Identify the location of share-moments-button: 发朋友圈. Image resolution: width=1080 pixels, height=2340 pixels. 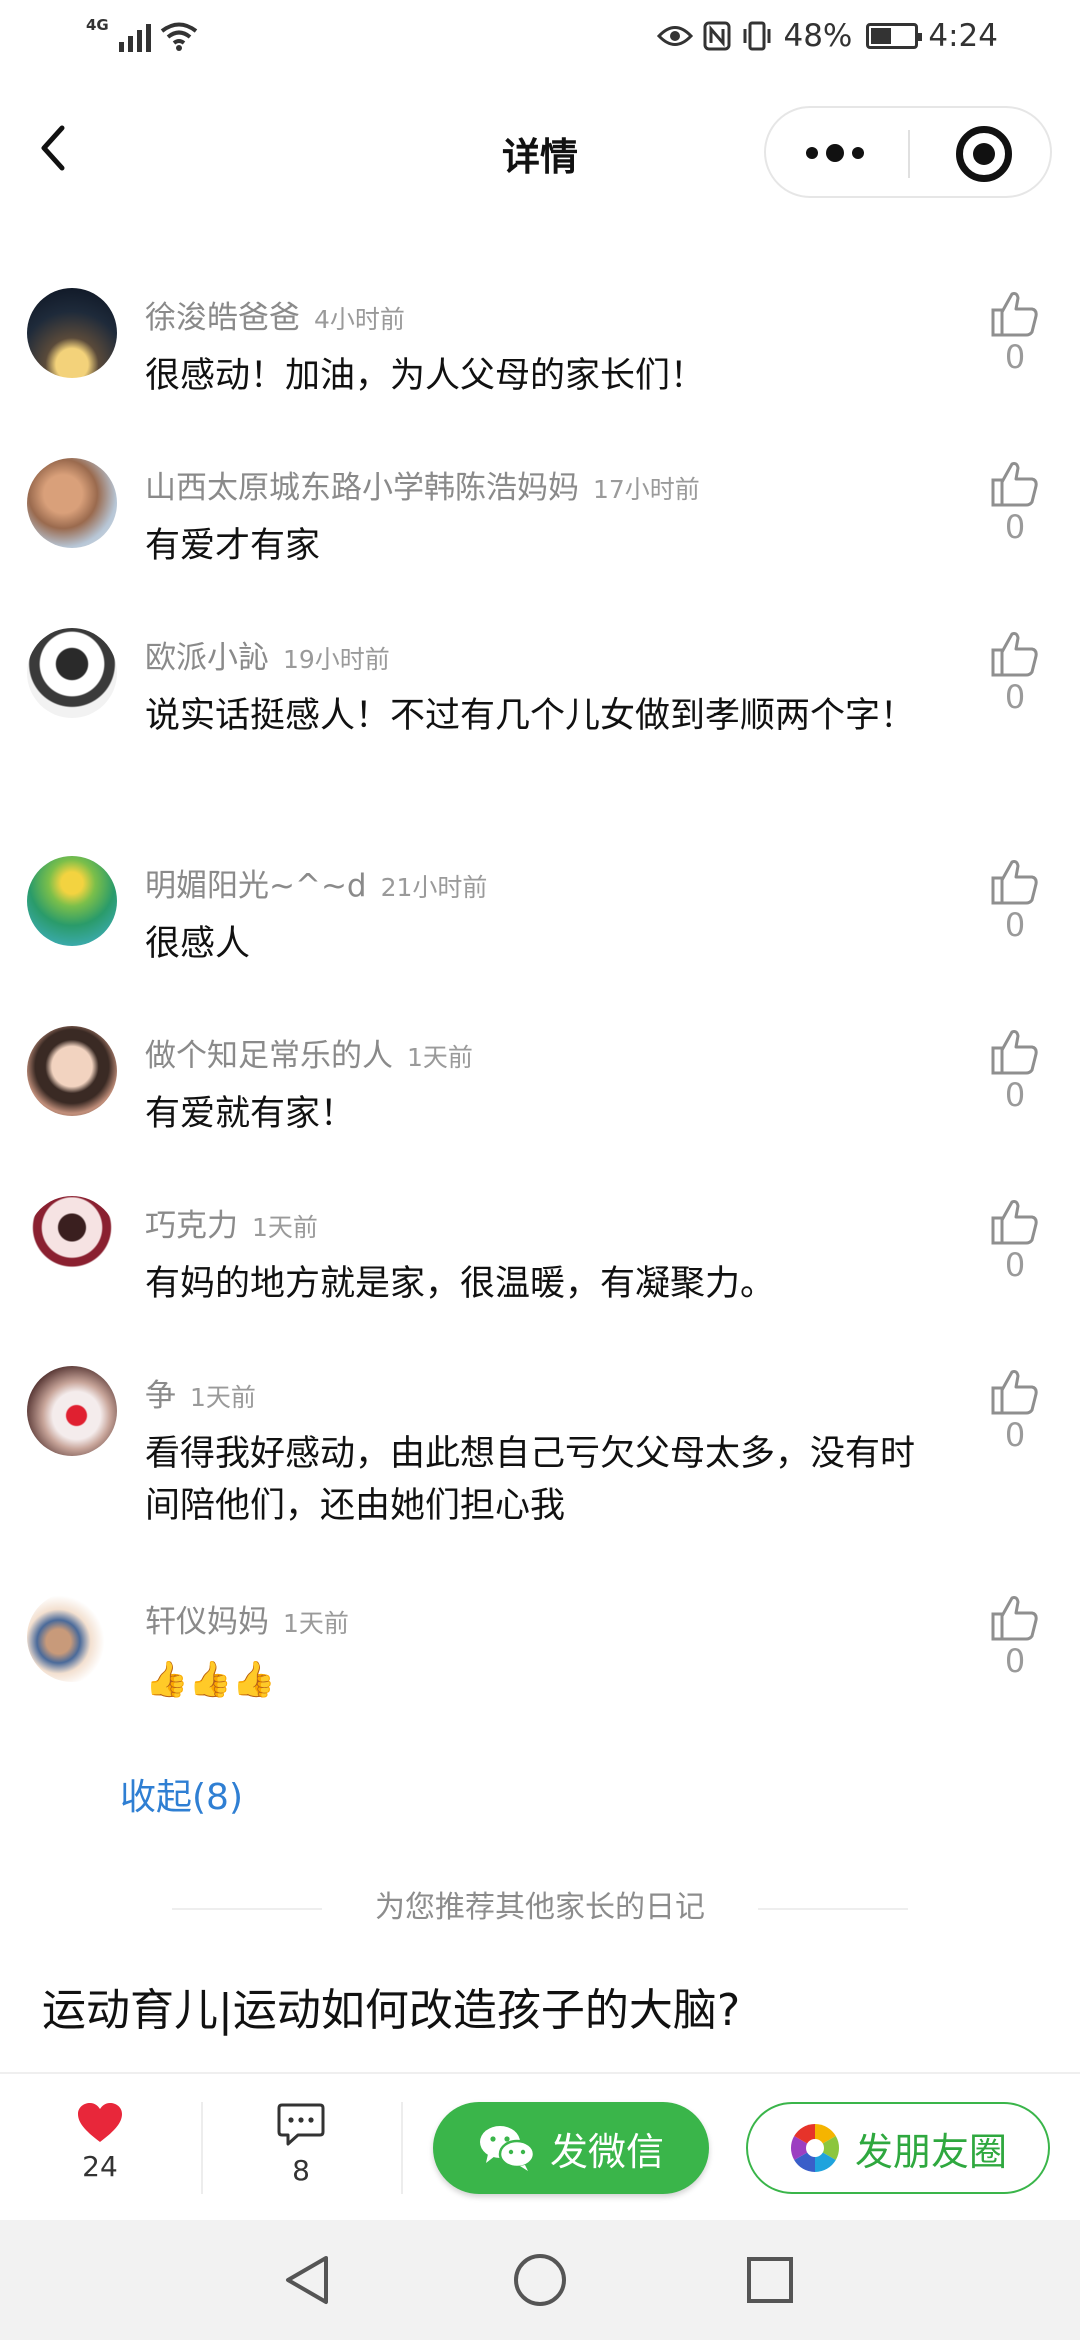
(898, 2148).